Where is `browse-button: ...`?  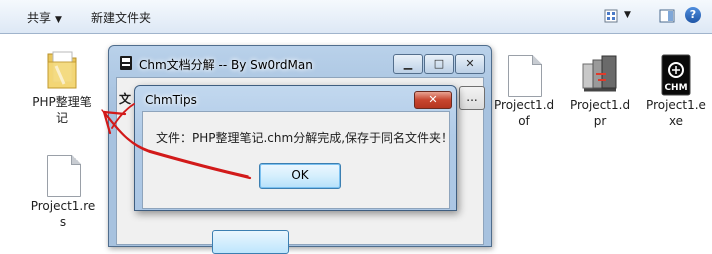
browse-button: ... is located at coordinates (472, 98).